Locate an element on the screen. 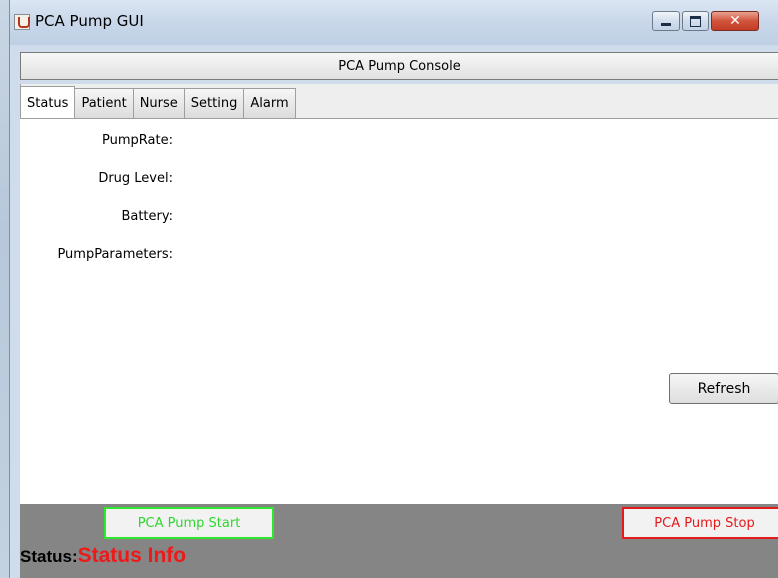  battery-label: Battery: is located at coordinates (147, 216).